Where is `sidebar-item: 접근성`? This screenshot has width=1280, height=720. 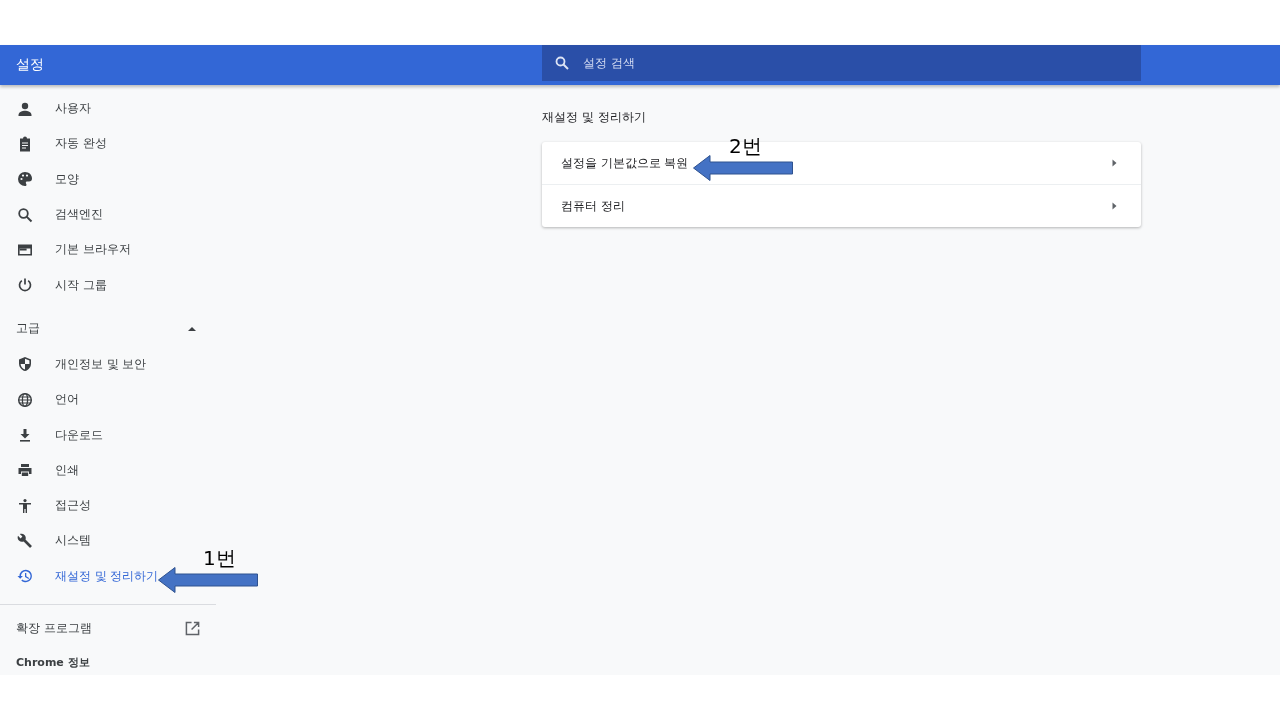 sidebar-item: 접근성 is located at coordinates (47, 505).